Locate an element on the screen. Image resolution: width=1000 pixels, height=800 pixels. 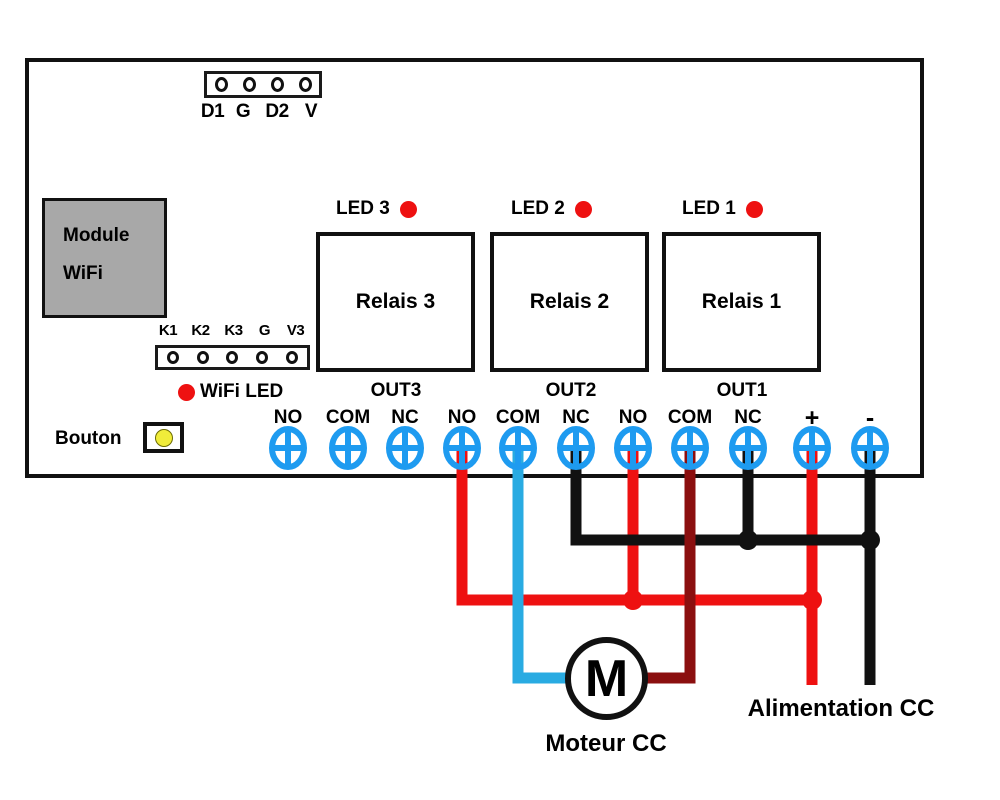
wire-lightblue-com-out3-to-motor is located at coordinates (542, 567).